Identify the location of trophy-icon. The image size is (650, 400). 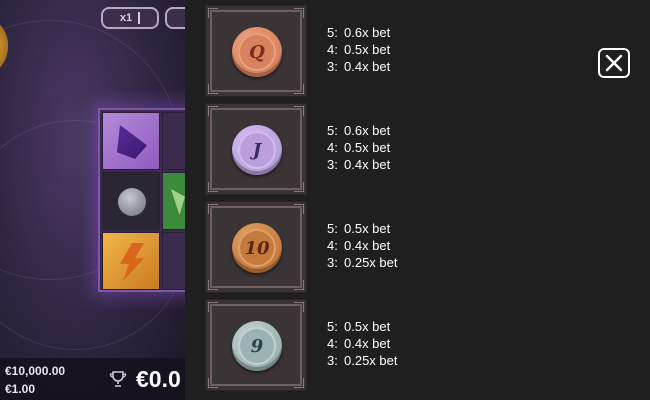
(118, 379).